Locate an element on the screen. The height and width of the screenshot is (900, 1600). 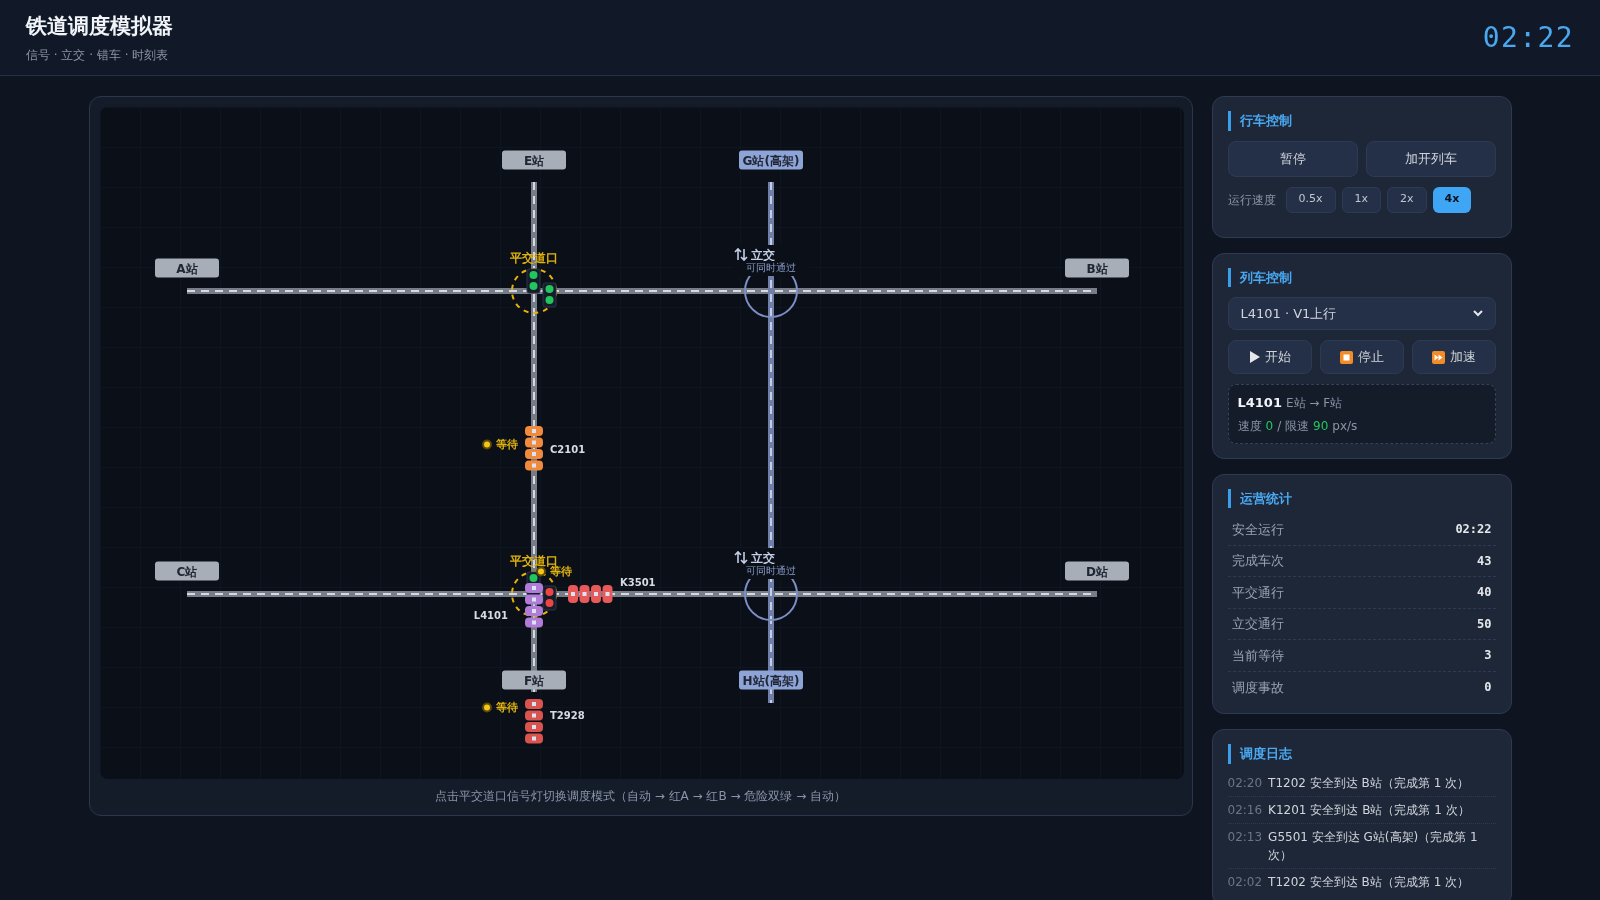
stat-value: 43 is located at coordinates (1484, 561).